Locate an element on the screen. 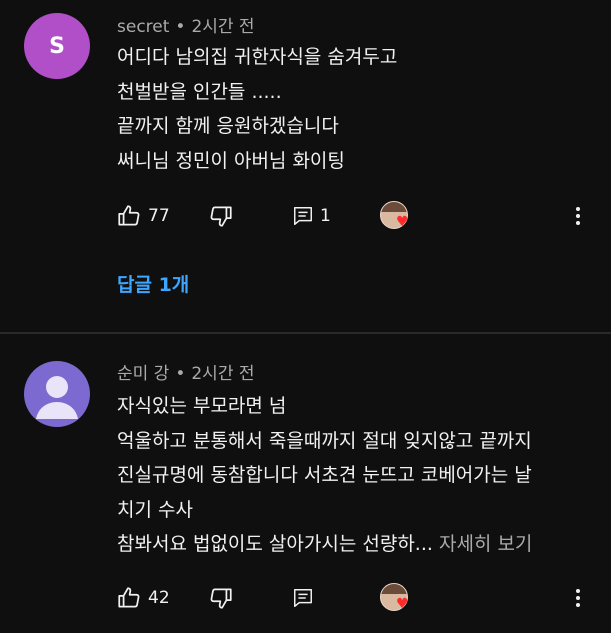  author-name: secret is located at coordinates (143, 27).